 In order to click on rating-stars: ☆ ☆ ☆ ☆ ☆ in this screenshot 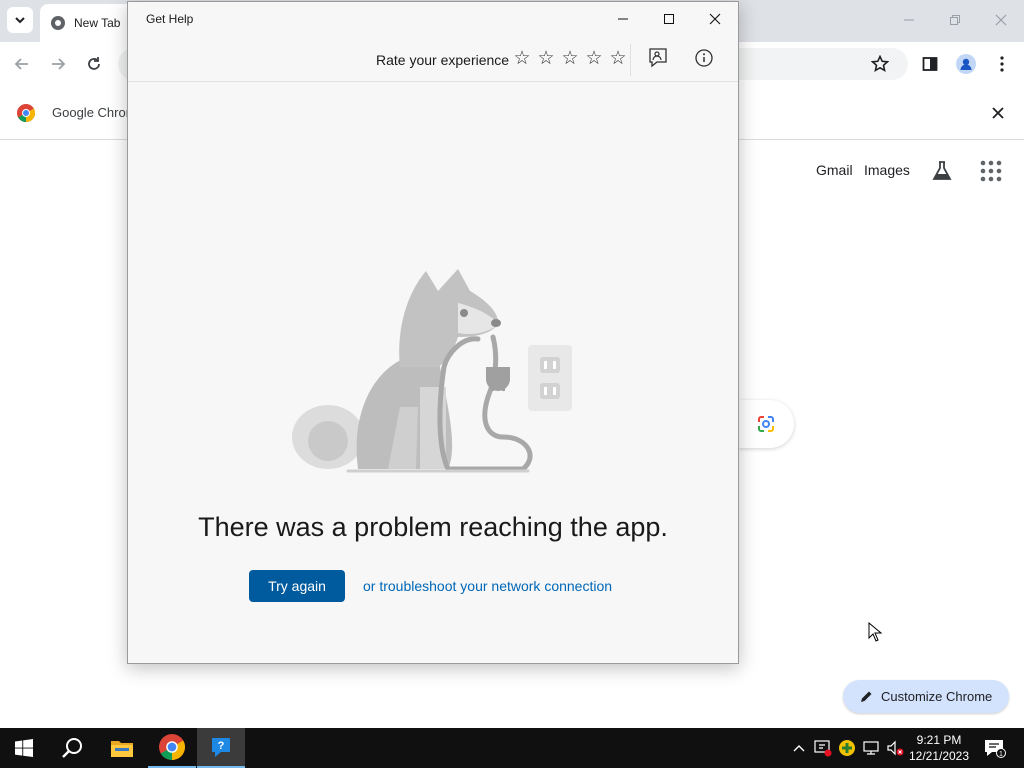, I will do `click(570, 59)`.